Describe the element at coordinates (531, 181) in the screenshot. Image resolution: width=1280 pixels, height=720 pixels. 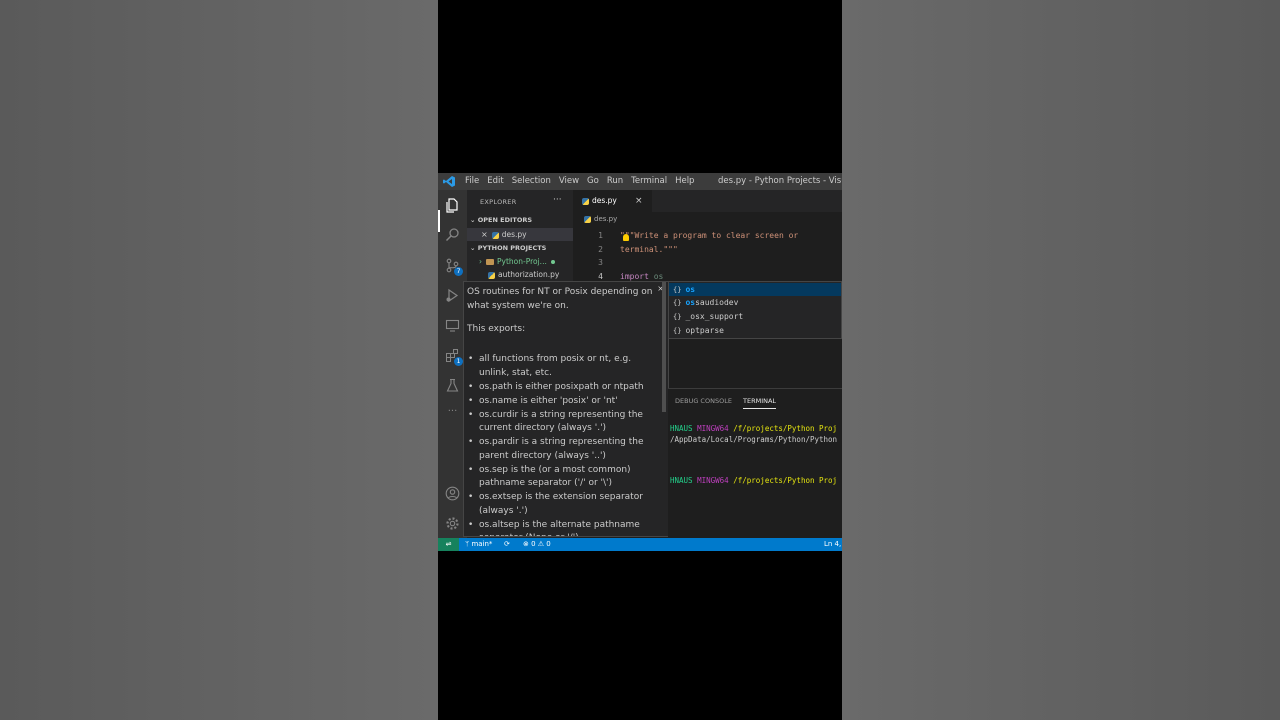
I see `menu-selection: Selection` at that location.